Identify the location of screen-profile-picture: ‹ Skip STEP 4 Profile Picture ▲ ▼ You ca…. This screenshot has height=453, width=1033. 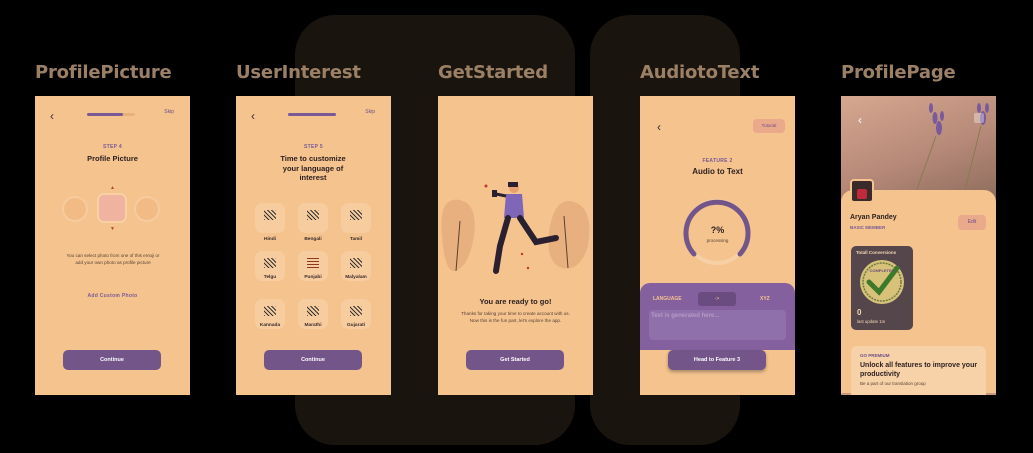
(112, 245).